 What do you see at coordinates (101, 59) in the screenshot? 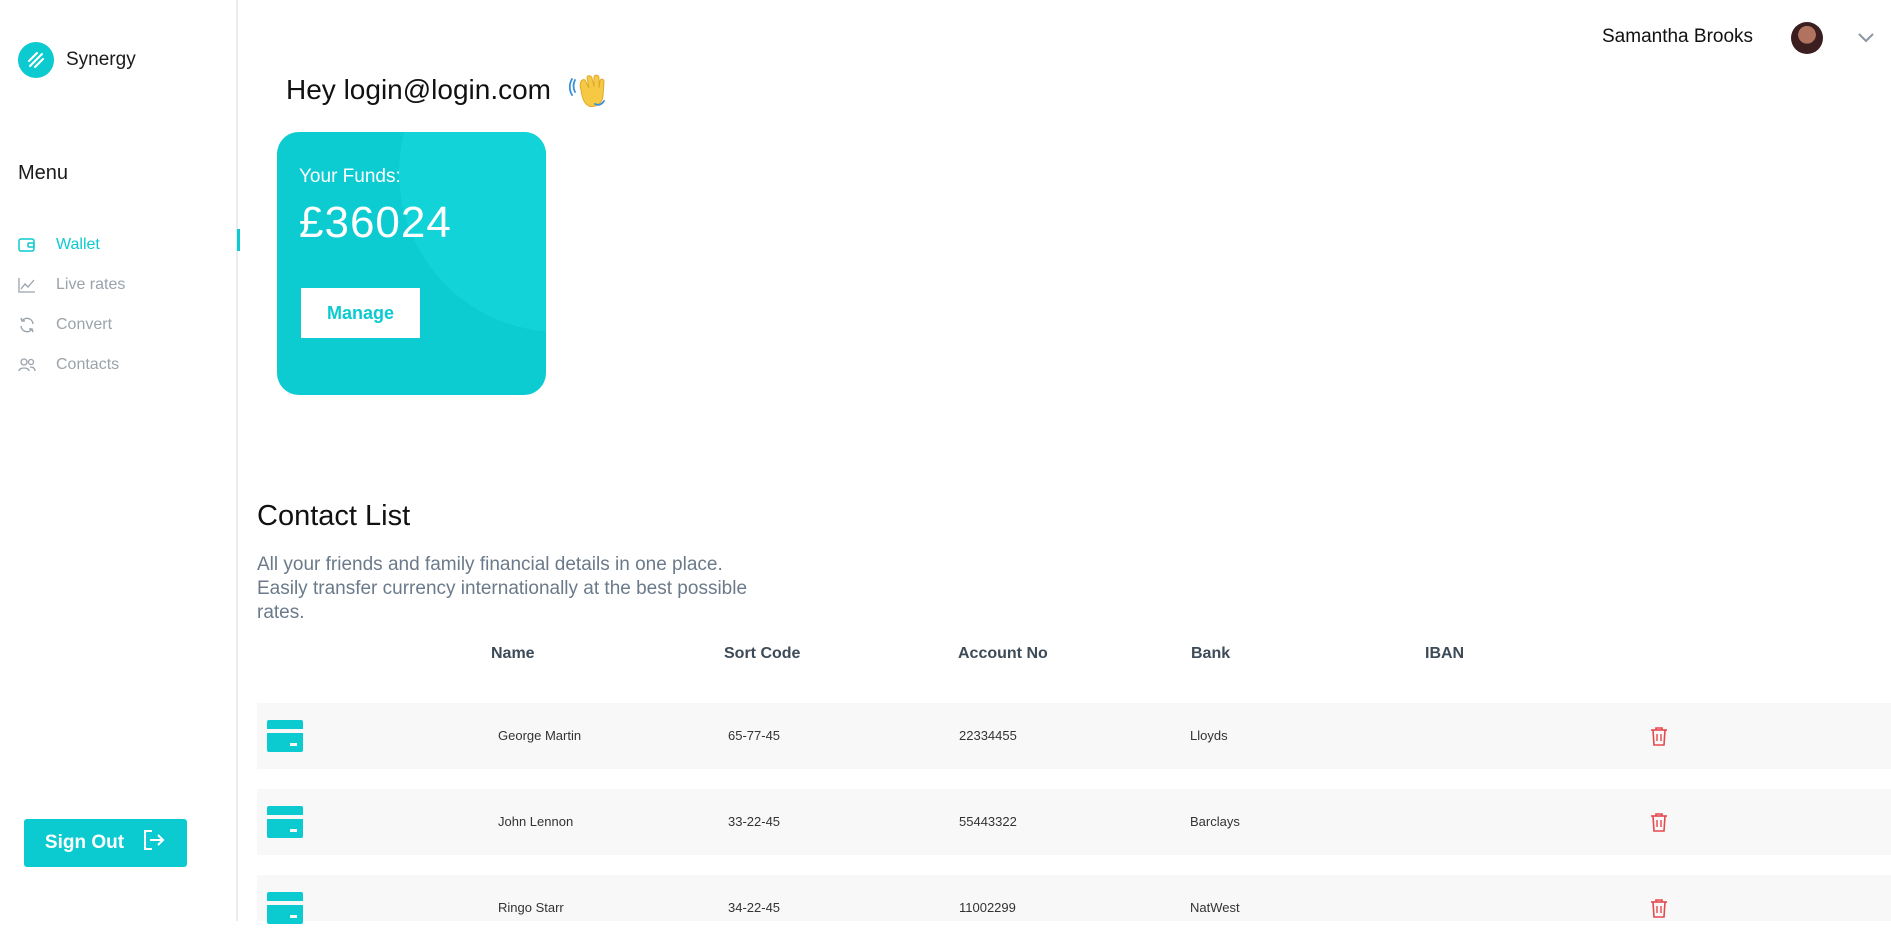
I see `brand-name: Synergy` at bounding box center [101, 59].